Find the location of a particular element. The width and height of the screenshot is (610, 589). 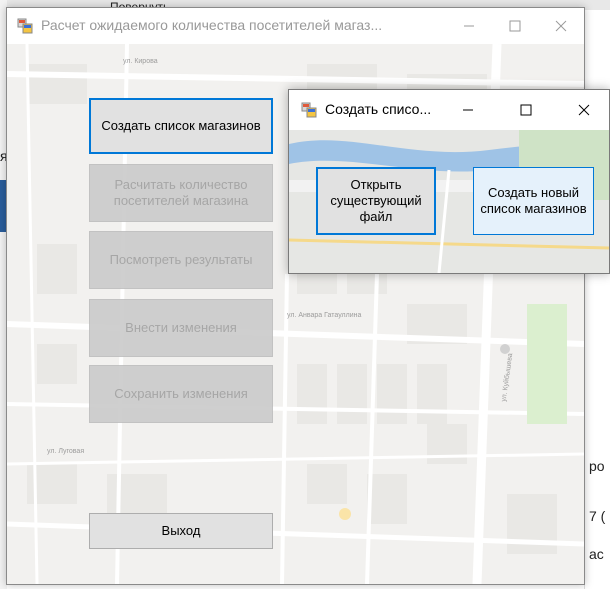

edit-button: Внести изменения is located at coordinates (181, 328).